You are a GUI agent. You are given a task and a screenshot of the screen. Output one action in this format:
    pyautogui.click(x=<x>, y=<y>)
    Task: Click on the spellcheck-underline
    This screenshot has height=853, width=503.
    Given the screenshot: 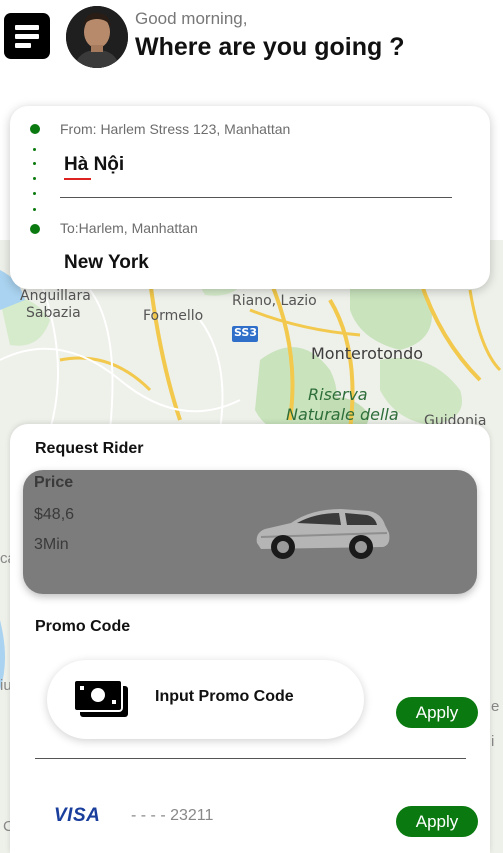 What is the action you would take?
    pyautogui.click(x=77, y=179)
    